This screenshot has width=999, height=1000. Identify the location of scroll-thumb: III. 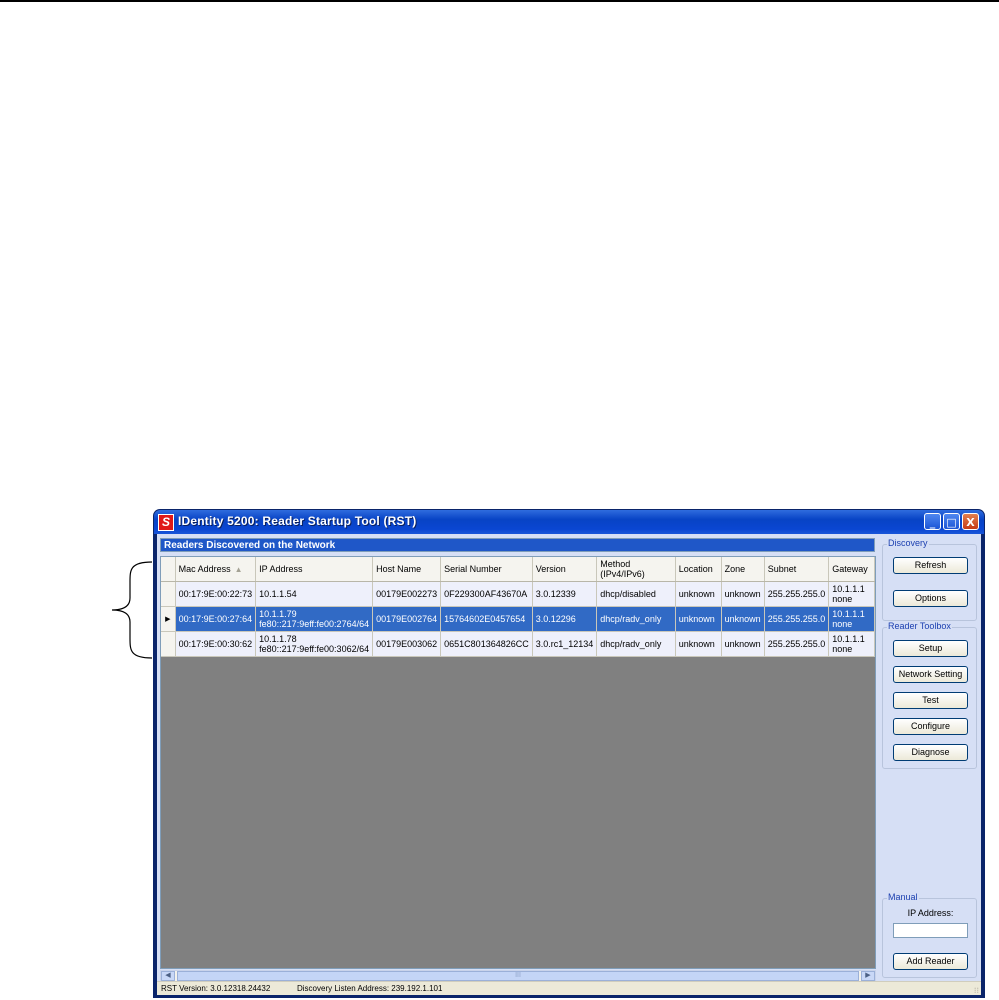
(518, 976).